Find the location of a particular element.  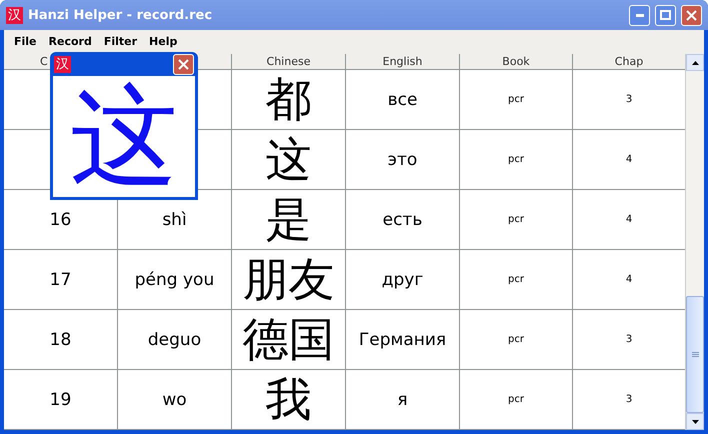

english-cell: друг is located at coordinates (403, 280).